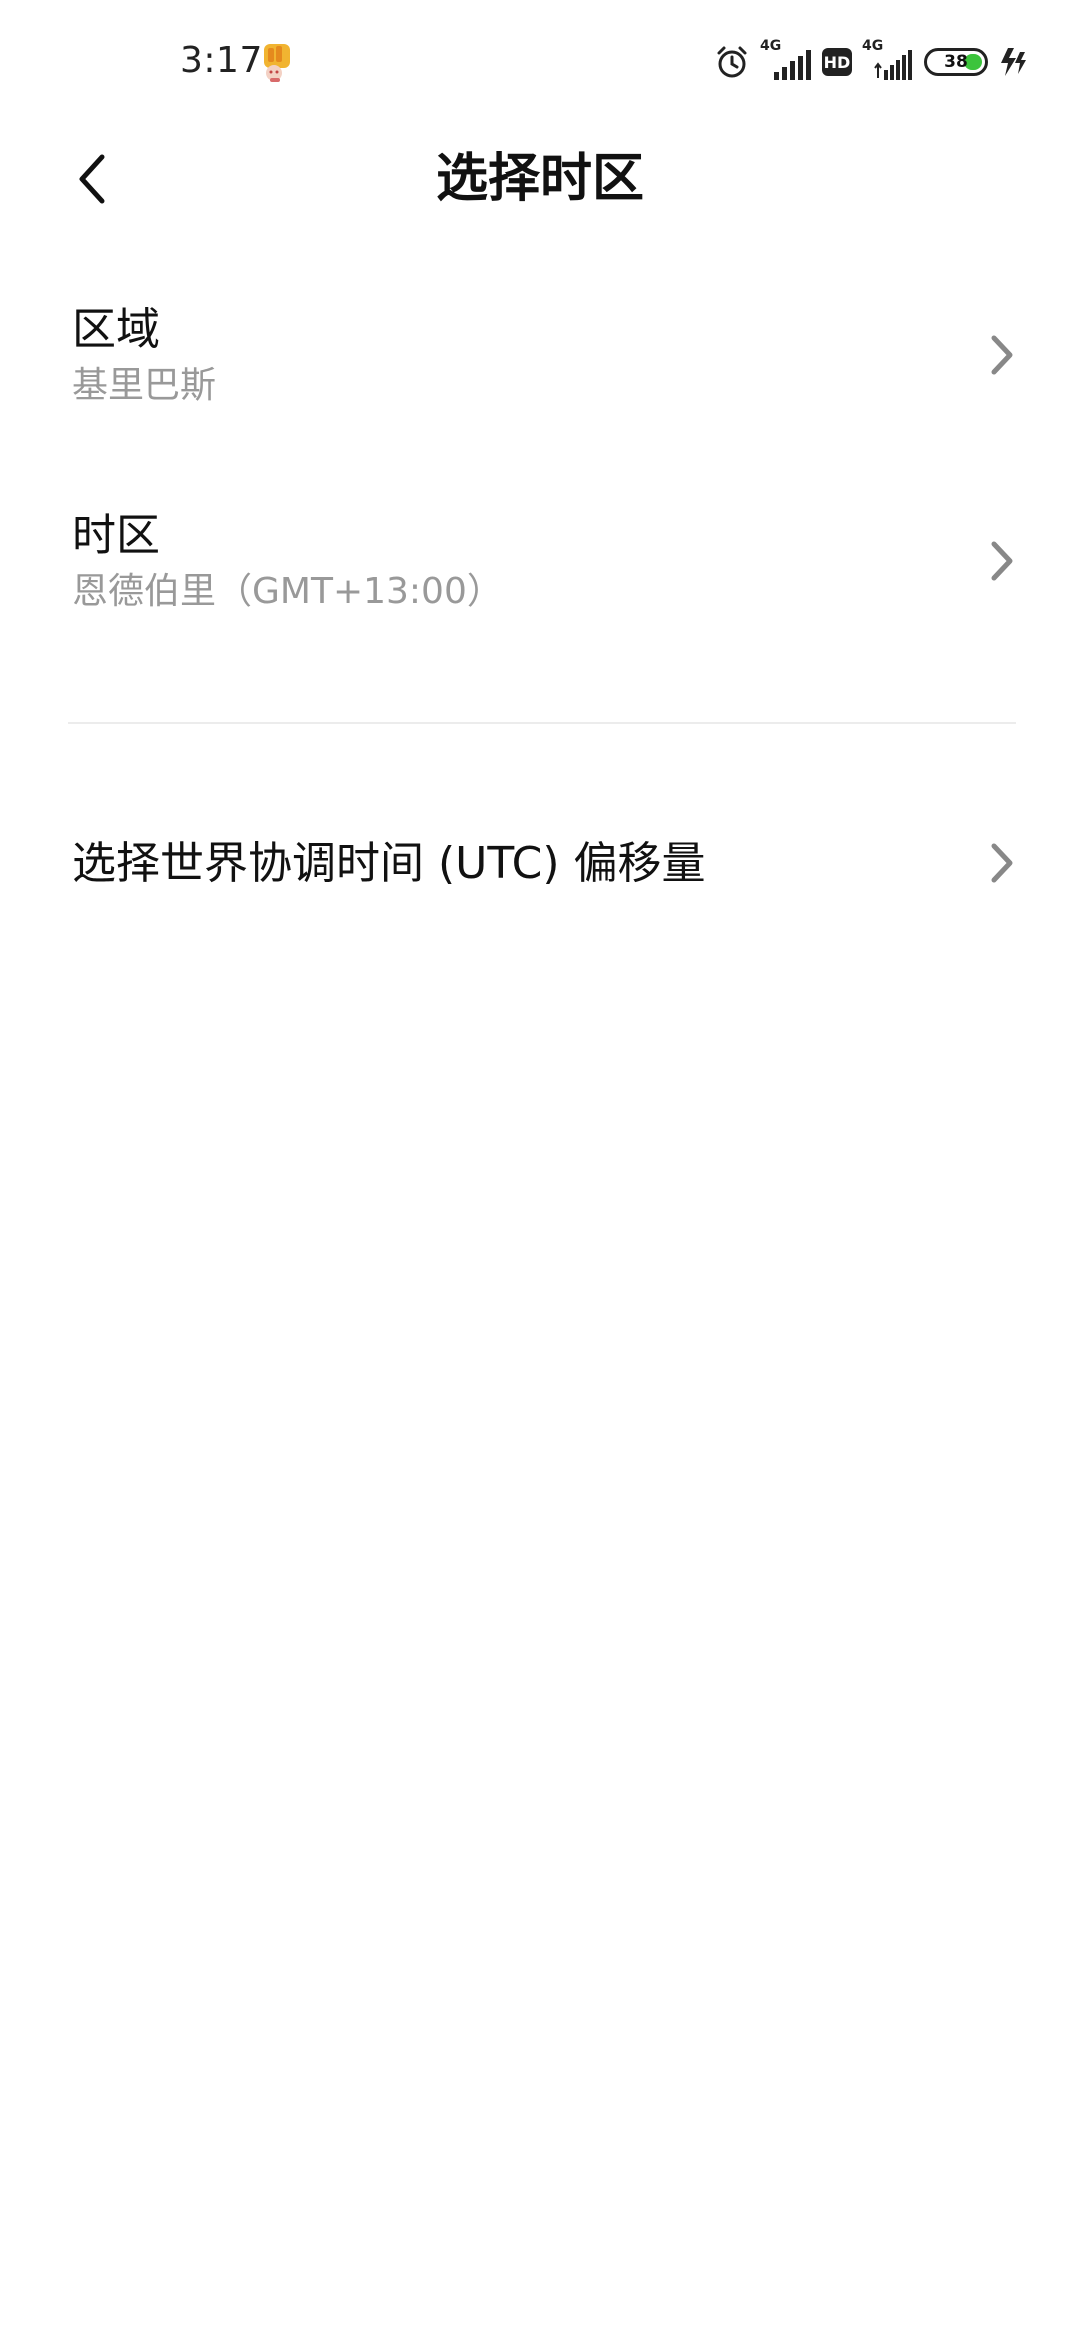 The image size is (1080, 2340). I want to click on sticker-icon, so click(277, 63).